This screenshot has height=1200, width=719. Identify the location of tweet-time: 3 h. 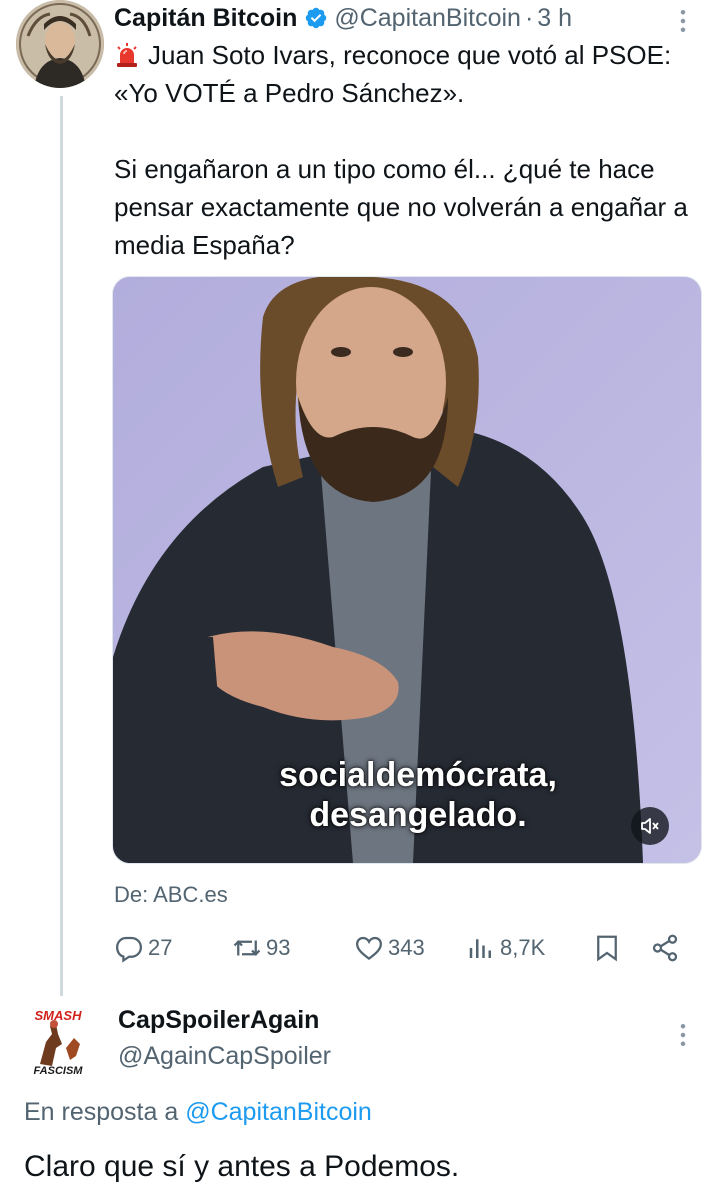
(554, 18).